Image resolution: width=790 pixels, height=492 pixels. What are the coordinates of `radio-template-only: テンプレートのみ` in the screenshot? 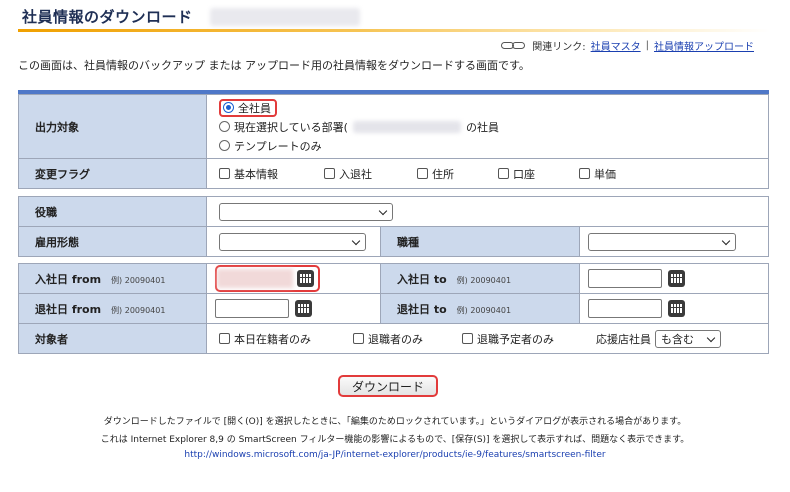 It's located at (493, 145).